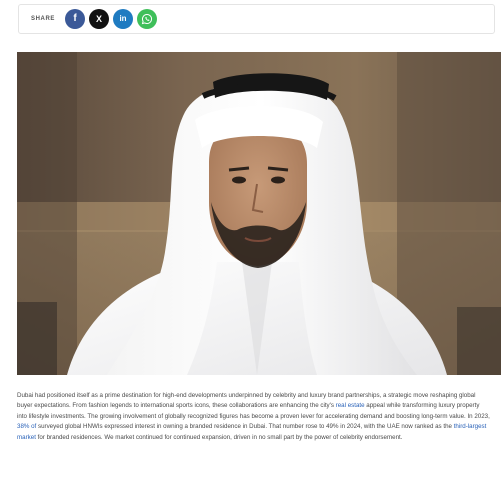 The width and height of the screenshot is (501, 497). I want to click on whatsapp-share-button, so click(147, 19).